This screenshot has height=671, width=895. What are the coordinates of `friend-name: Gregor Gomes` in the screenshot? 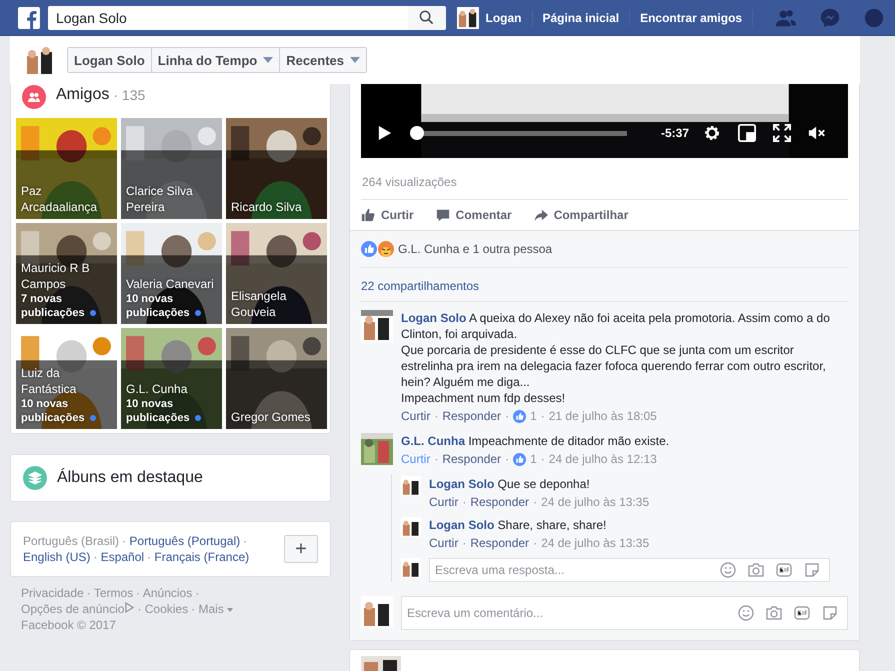 It's located at (271, 417).